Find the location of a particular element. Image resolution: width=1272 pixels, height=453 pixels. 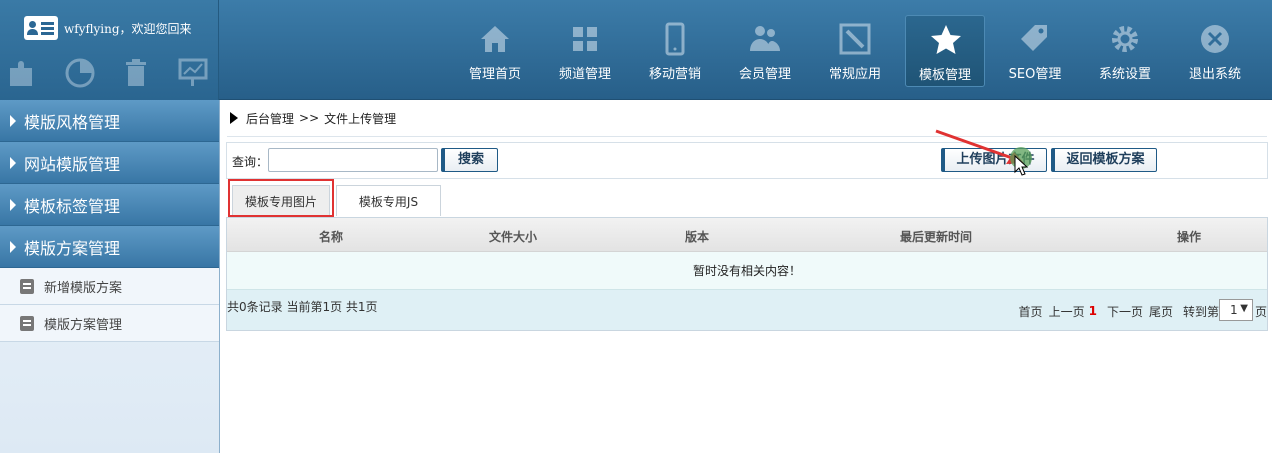

breadcrumb: 后台管理 >> 文件上传管理 is located at coordinates (311, 118).